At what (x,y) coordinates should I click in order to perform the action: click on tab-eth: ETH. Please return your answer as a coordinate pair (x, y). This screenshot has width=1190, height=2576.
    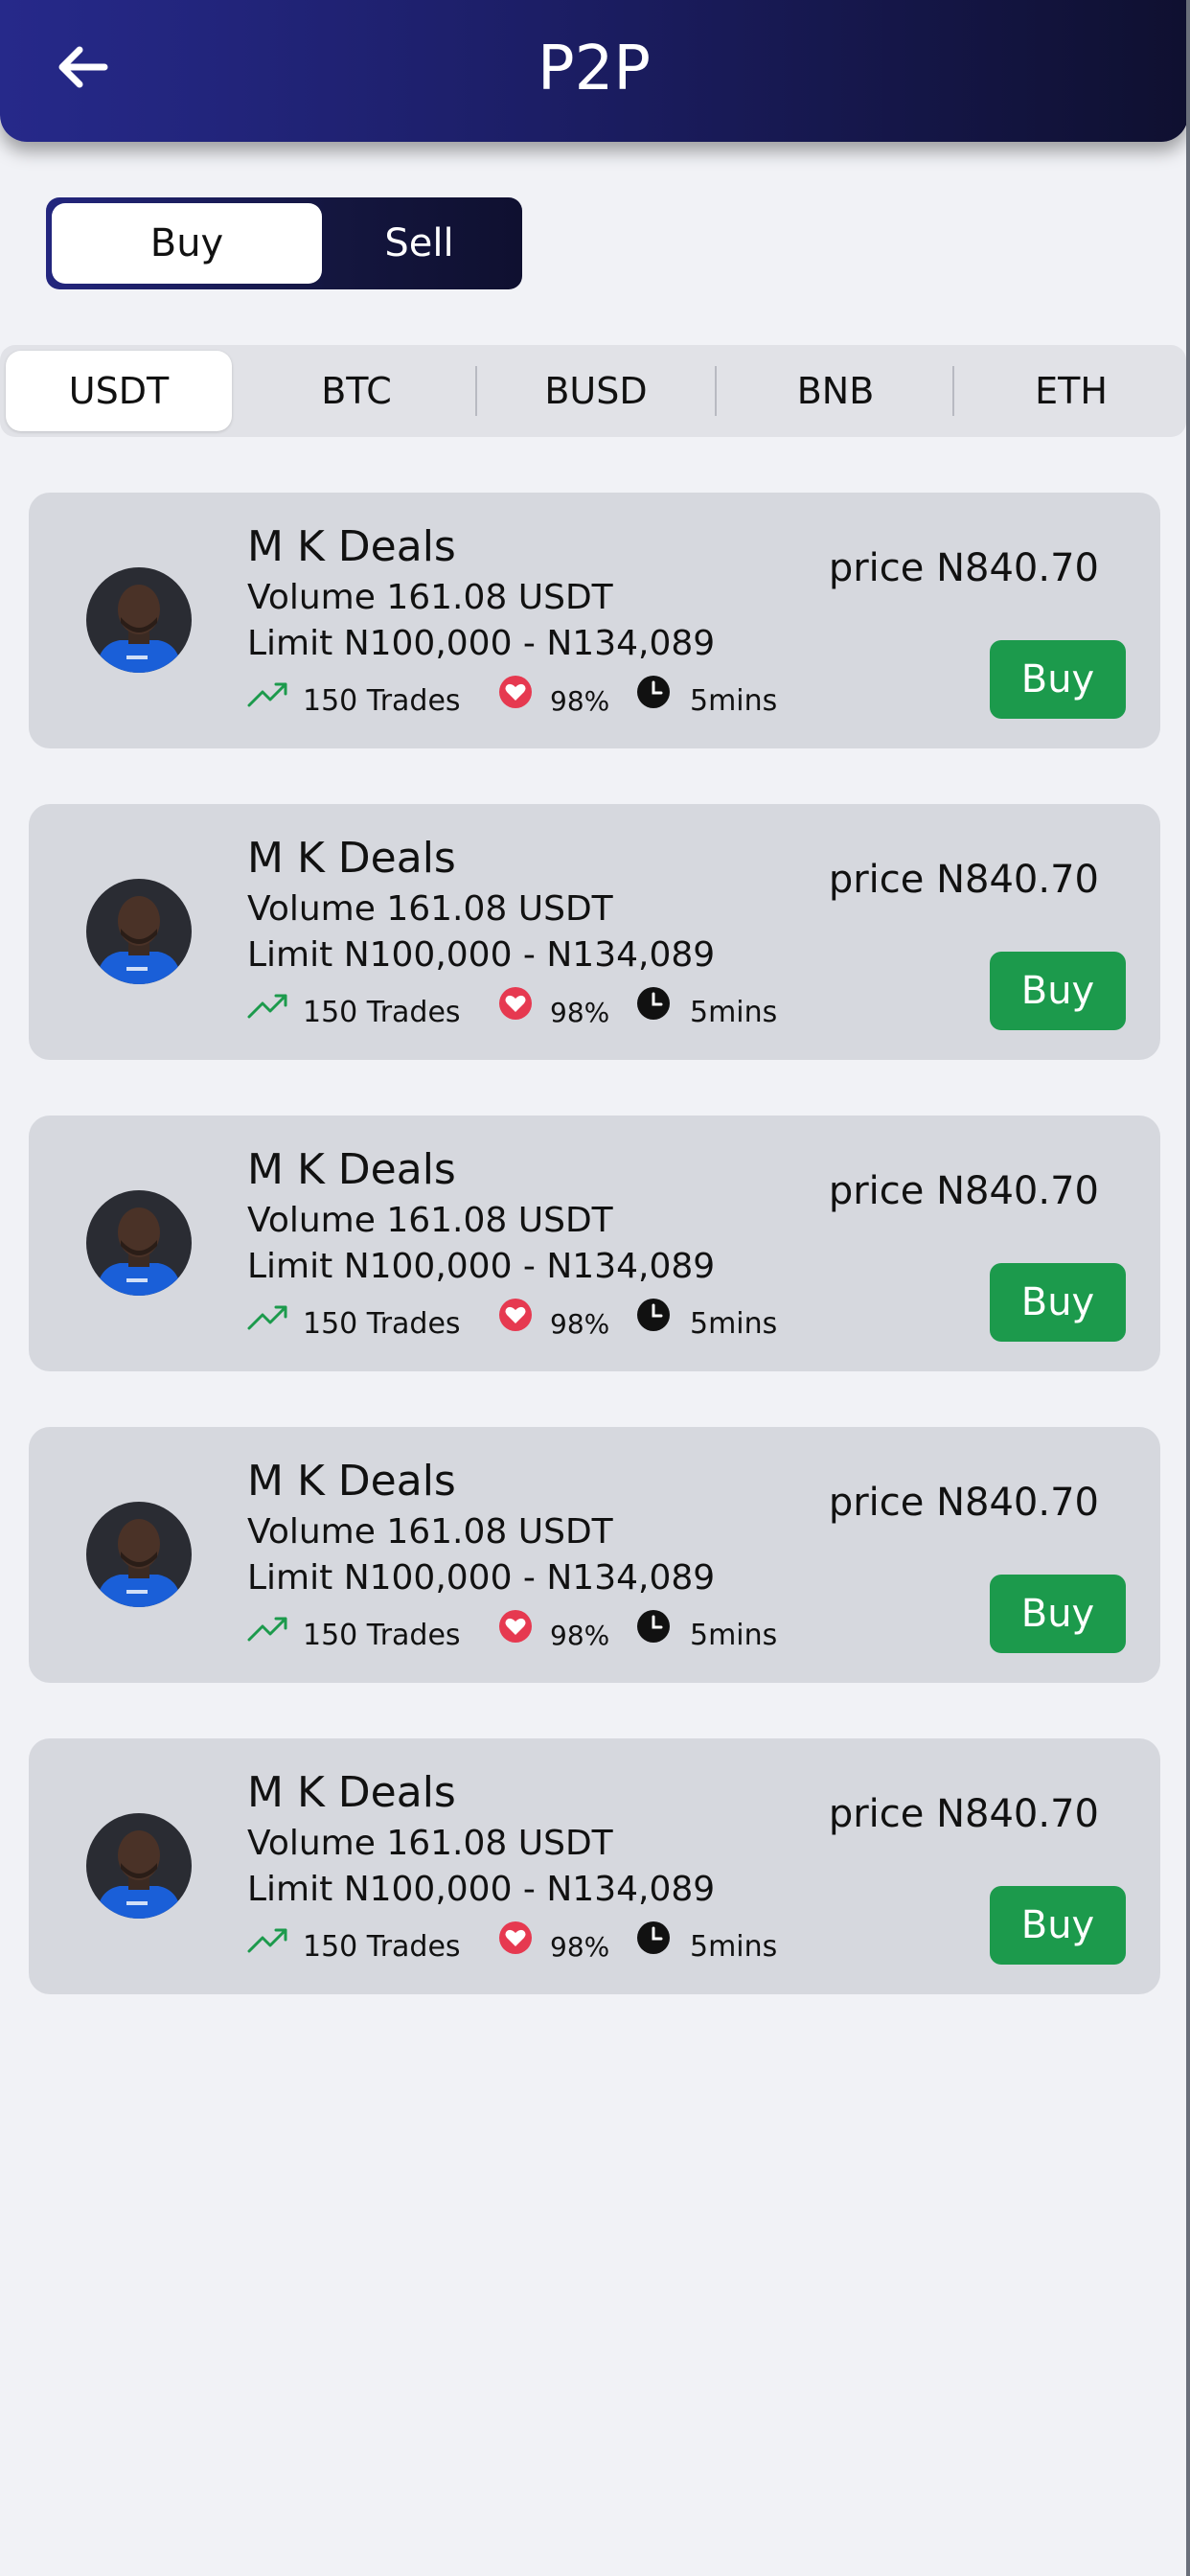
    Looking at the image, I should click on (1071, 391).